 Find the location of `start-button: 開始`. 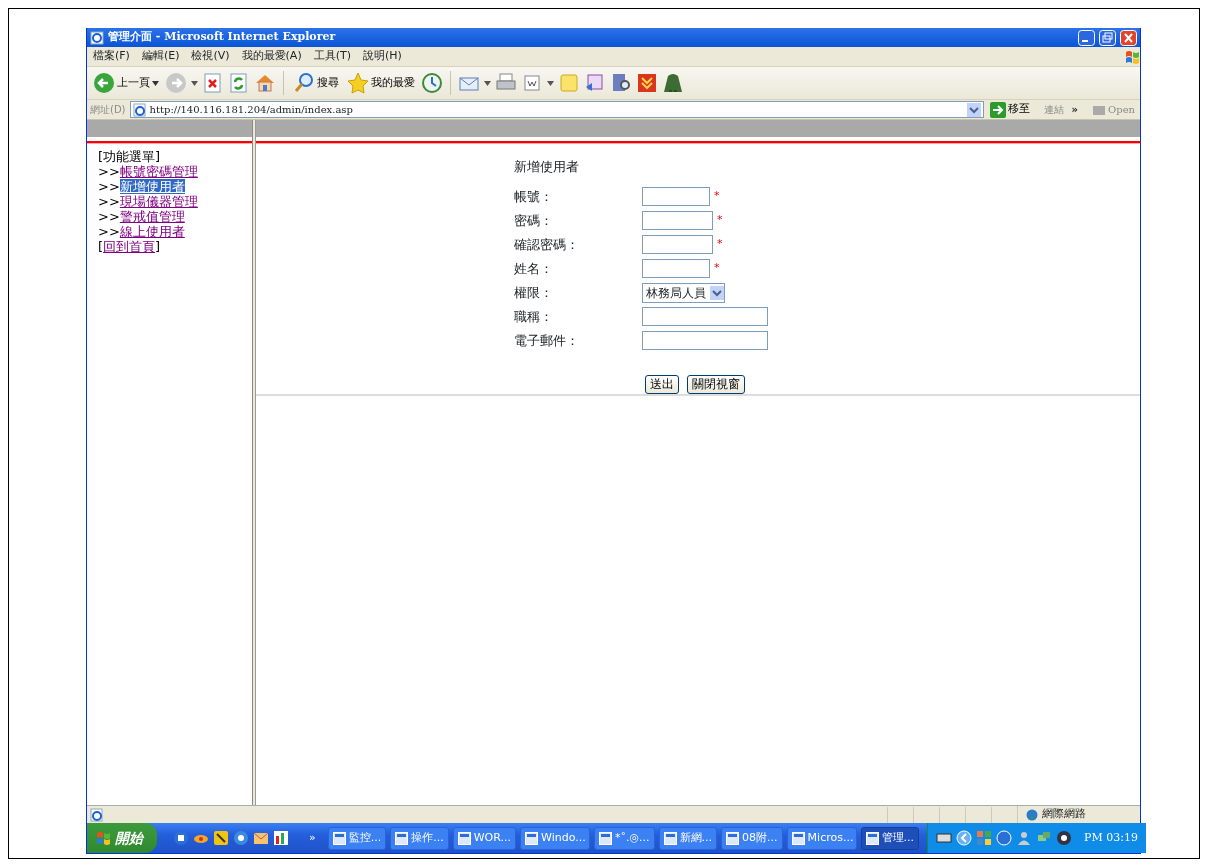

start-button: 開始 is located at coordinates (122, 838).